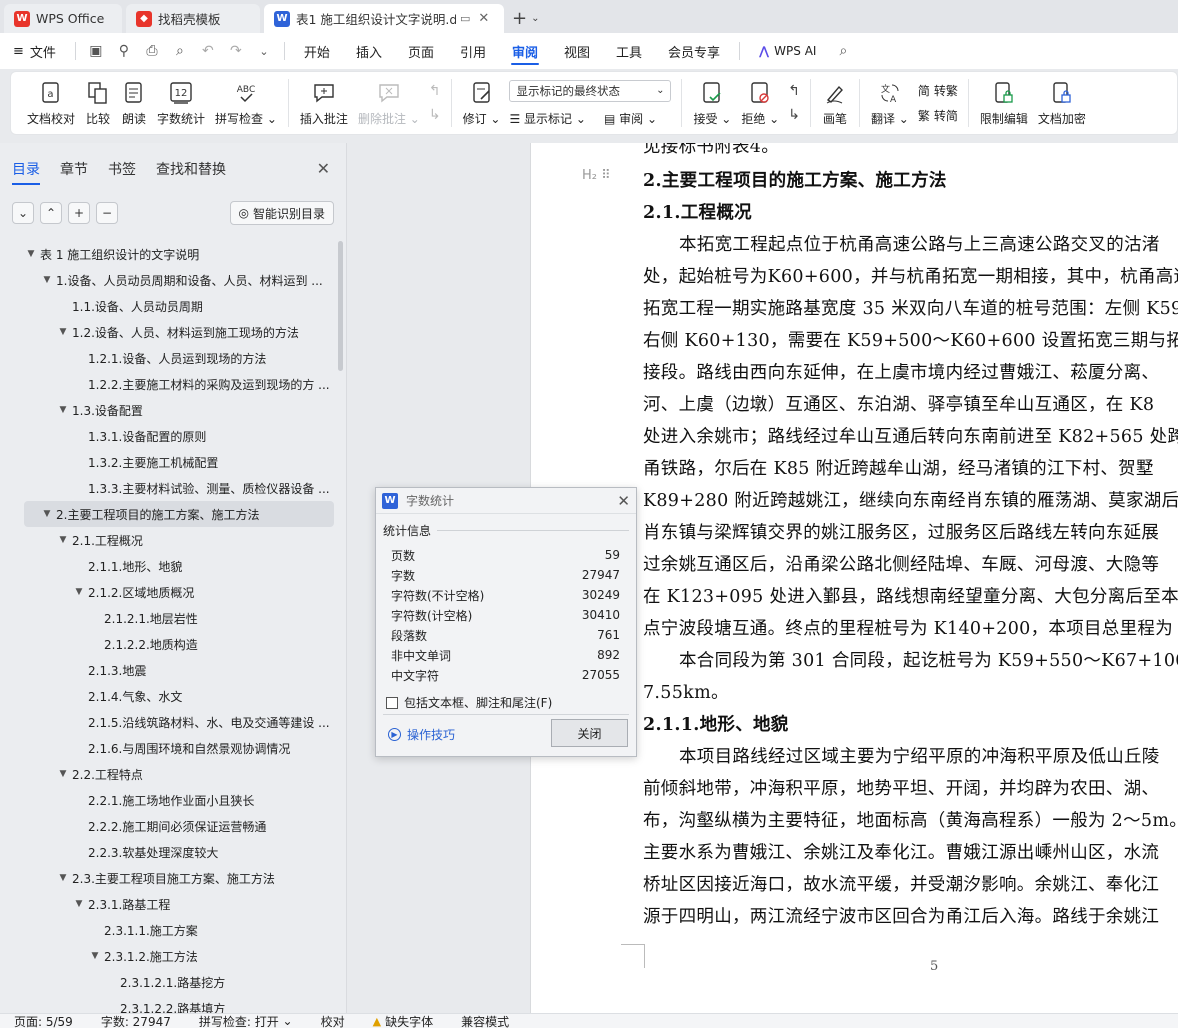  I want to click on toc-item: ▼2.1.2.2.地质构造, so click(179, 644).